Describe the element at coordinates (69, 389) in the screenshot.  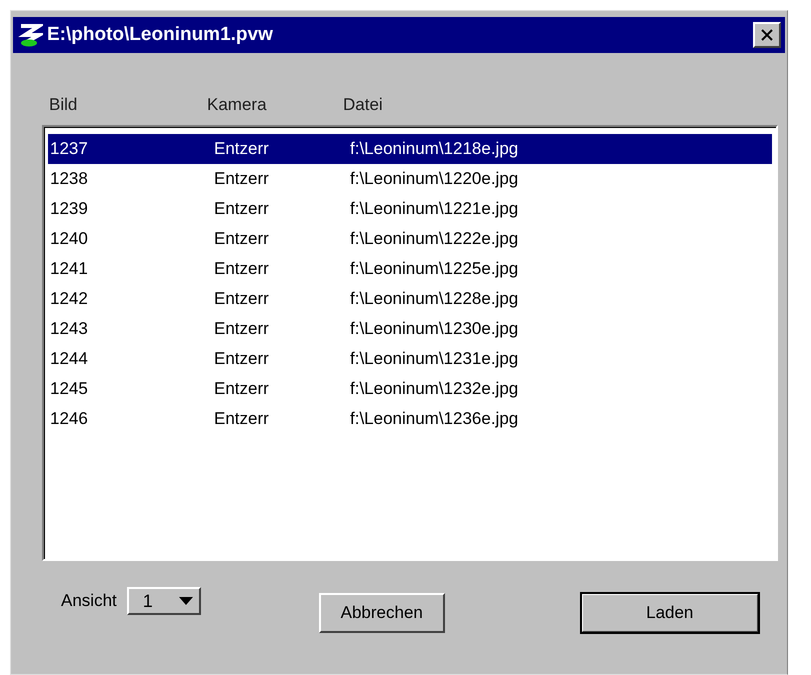
I see `row-cell-text: 1245` at that location.